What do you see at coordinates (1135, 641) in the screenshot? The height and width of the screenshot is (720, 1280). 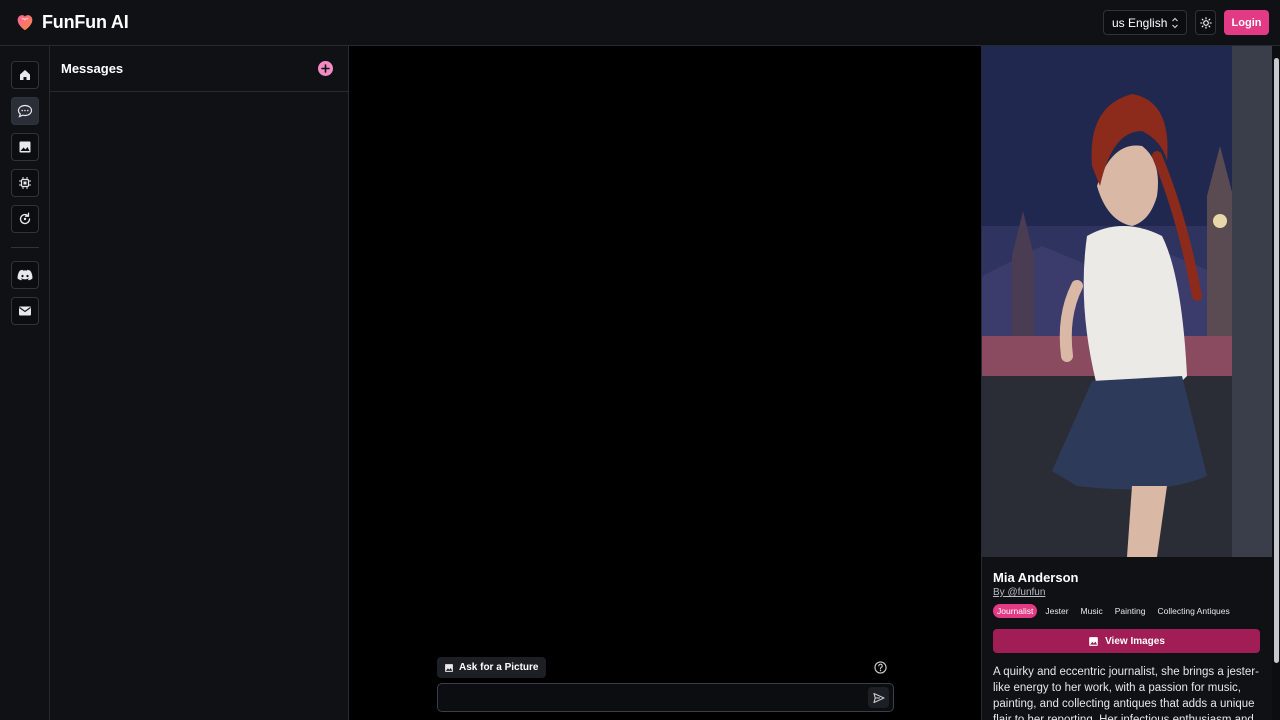 I see `view-images-label: View Images` at bounding box center [1135, 641].